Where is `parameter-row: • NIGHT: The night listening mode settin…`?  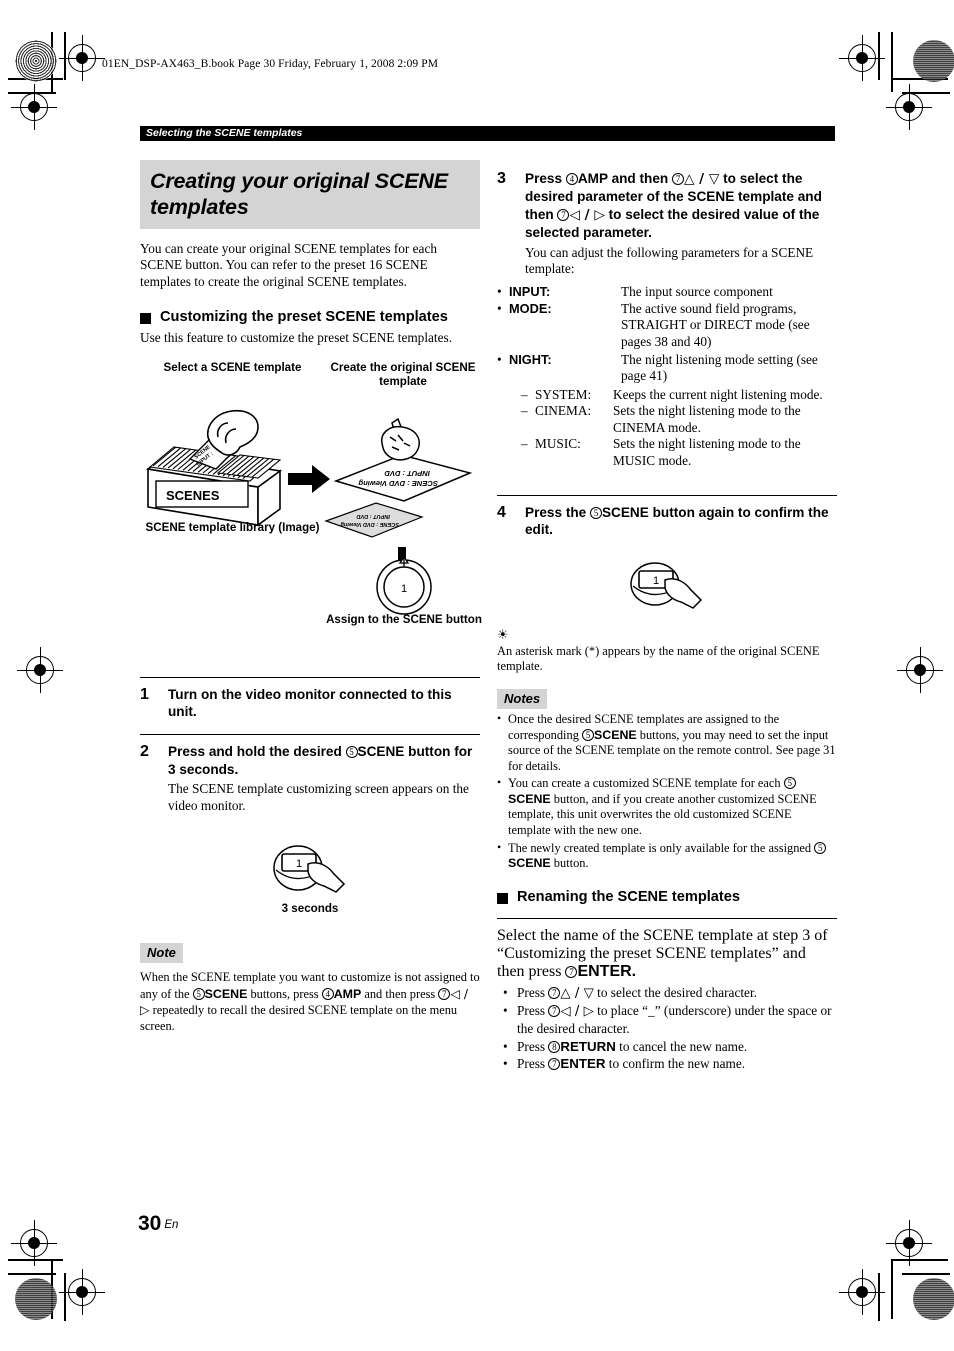 parameter-row: • NIGHT: The night listening mode settin… is located at coordinates (667, 368).